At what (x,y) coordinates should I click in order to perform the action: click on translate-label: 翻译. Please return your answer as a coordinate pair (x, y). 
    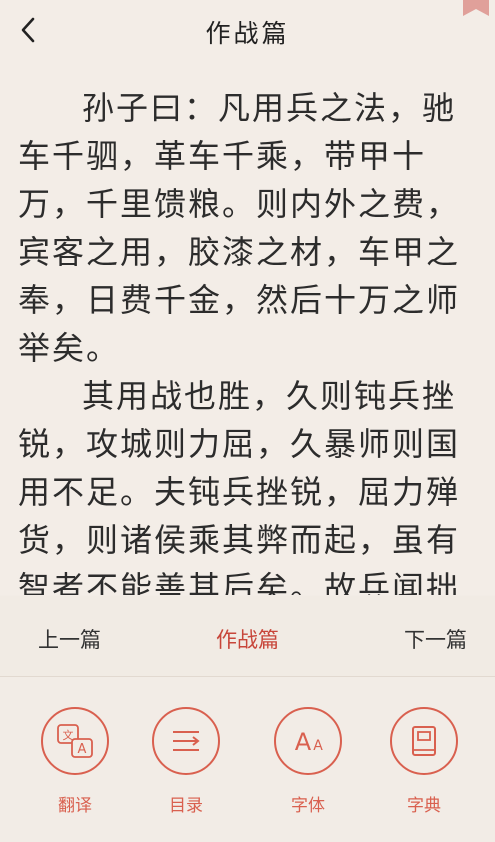
    Looking at the image, I should click on (75, 806).